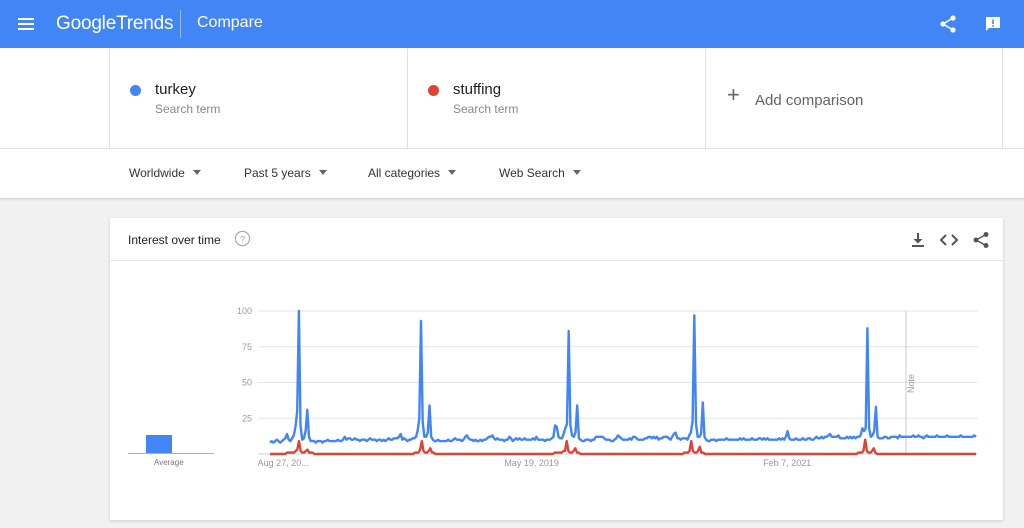 Image resolution: width=1024 pixels, height=528 pixels. Describe the element at coordinates (918, 240) in the screenshot. I see `download-icon` at that location.